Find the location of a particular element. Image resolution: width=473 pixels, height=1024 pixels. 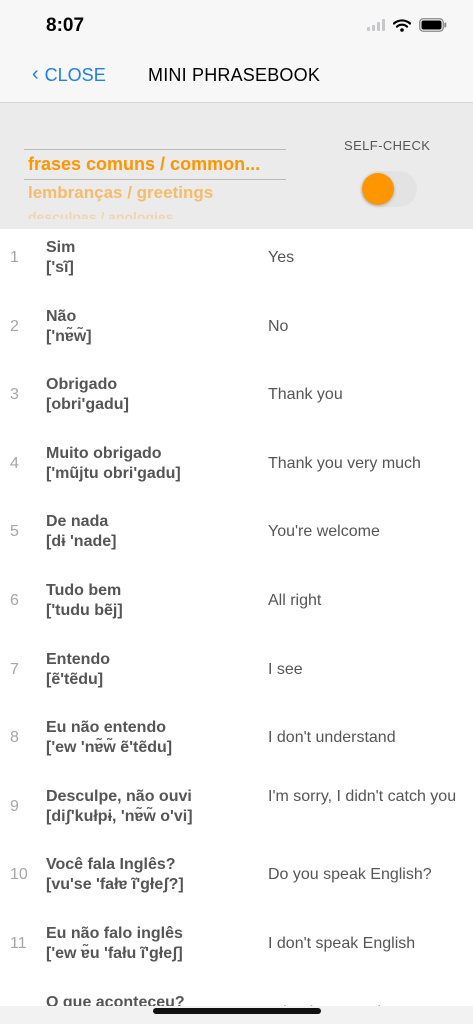

phrase-transcription: [ẽ'tẽdu] is located at coordinates (75, 679).